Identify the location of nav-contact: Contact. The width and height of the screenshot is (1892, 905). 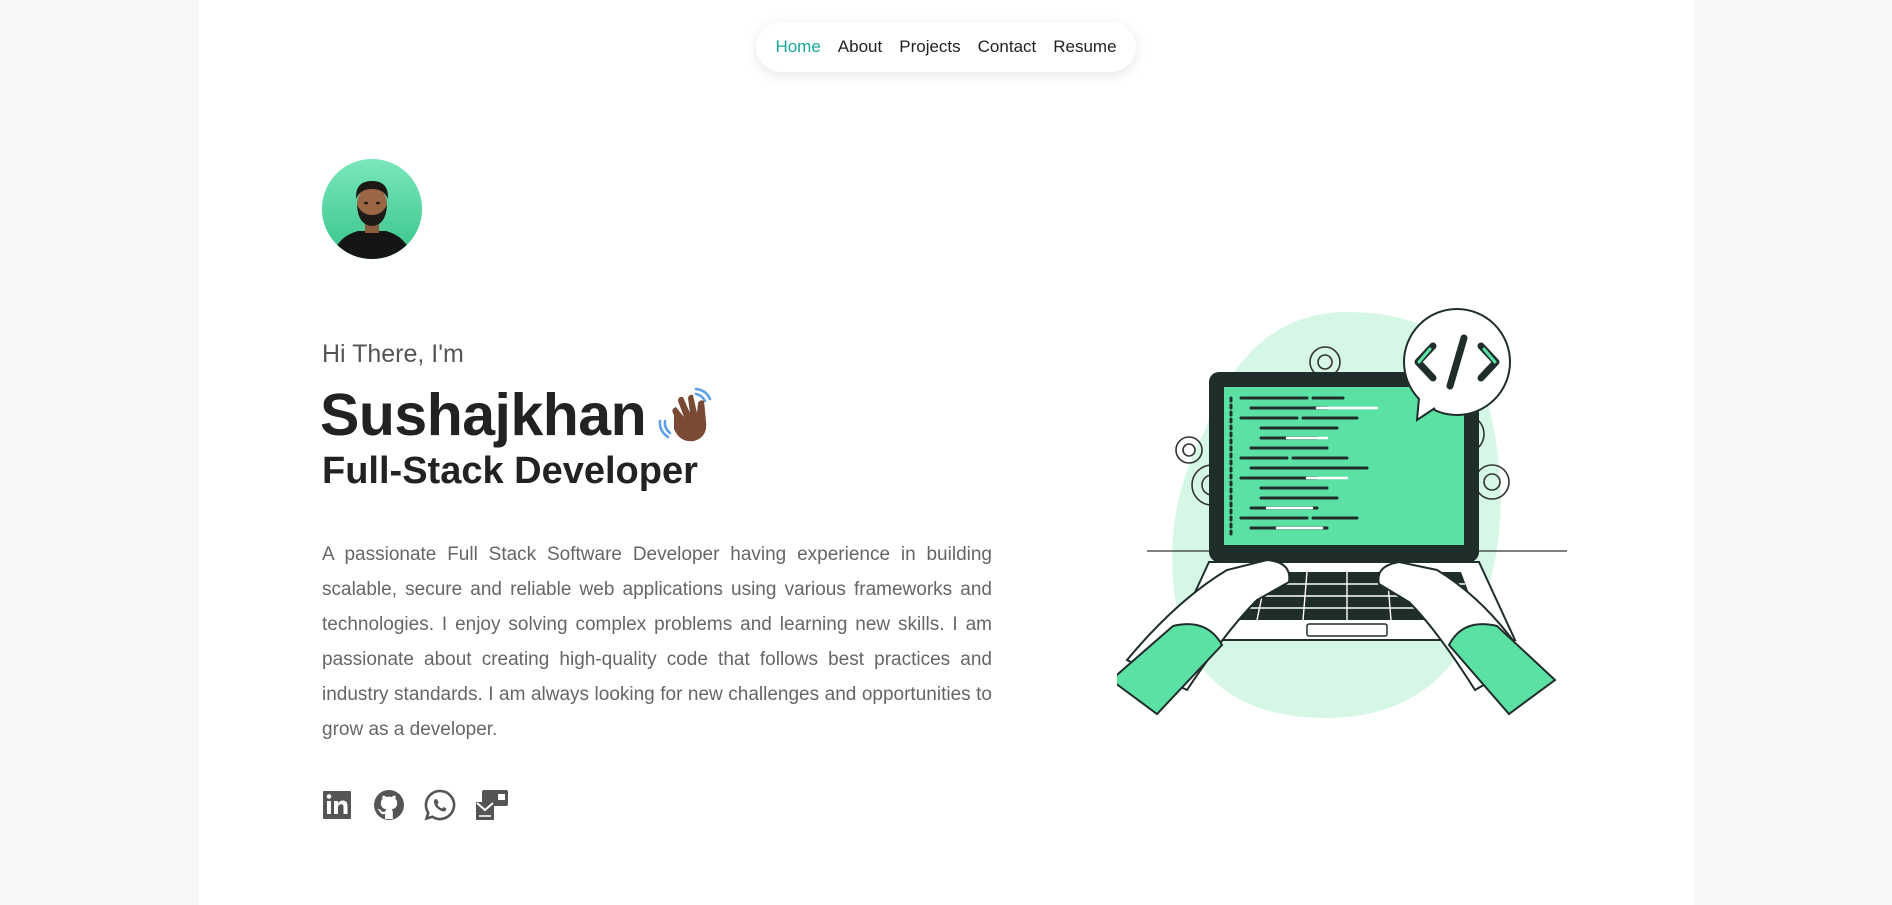
(1007, 47).